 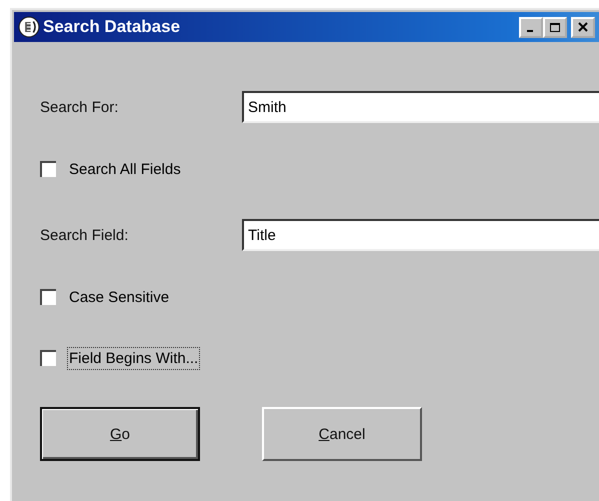 I want to click on minimize-icon, so click(x=529, y=31).